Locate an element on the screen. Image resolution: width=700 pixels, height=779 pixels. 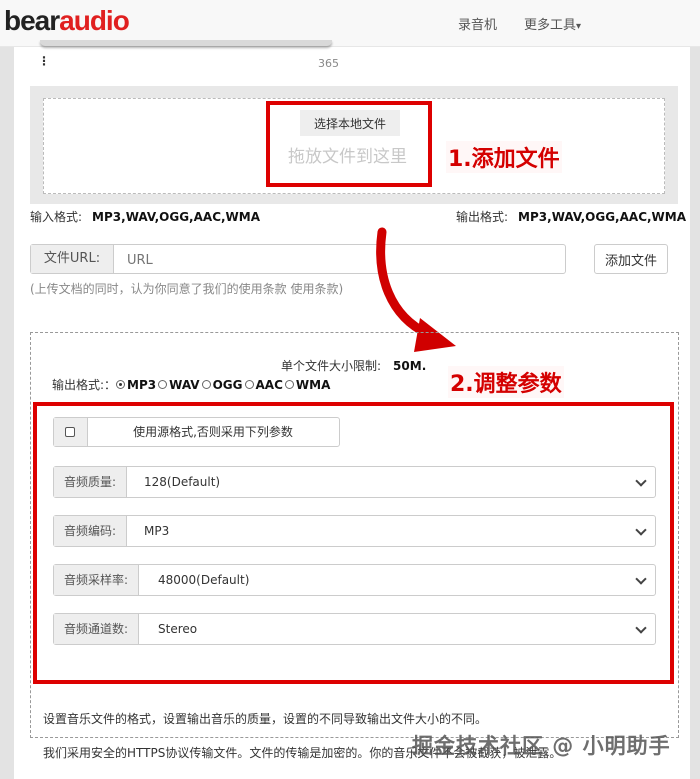
output-format-label: 输出格式: is located at coordinates (482, 217).